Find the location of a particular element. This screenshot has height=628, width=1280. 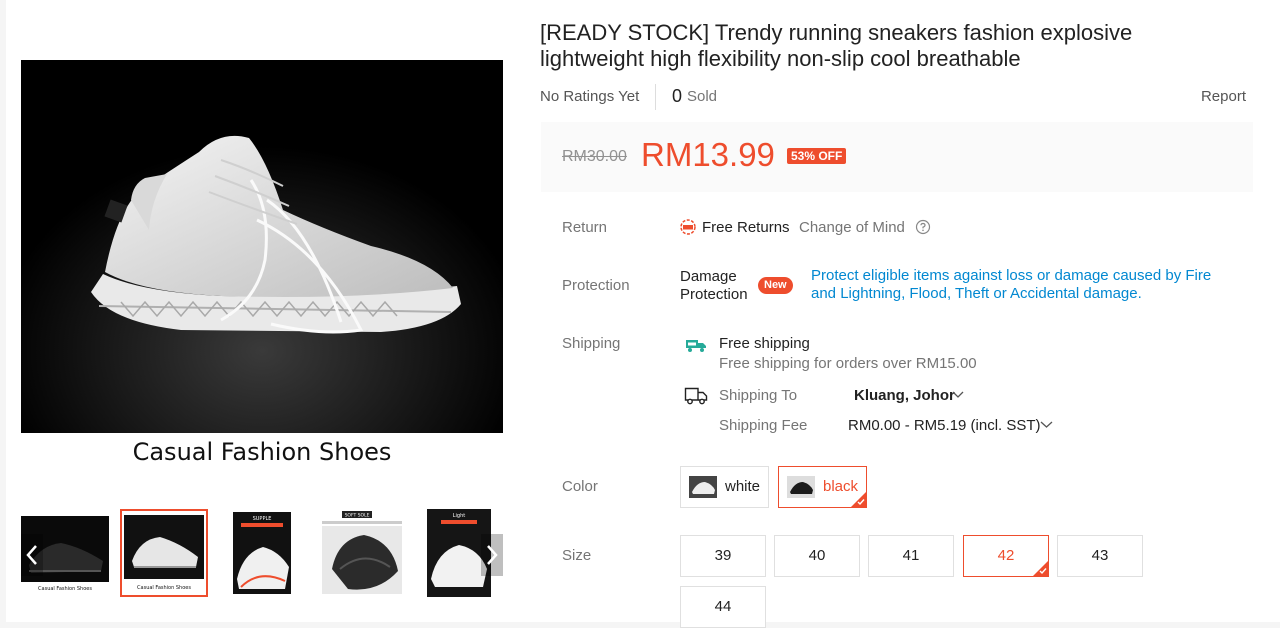

chevron-left-icon is located at coordinates (31, 555).